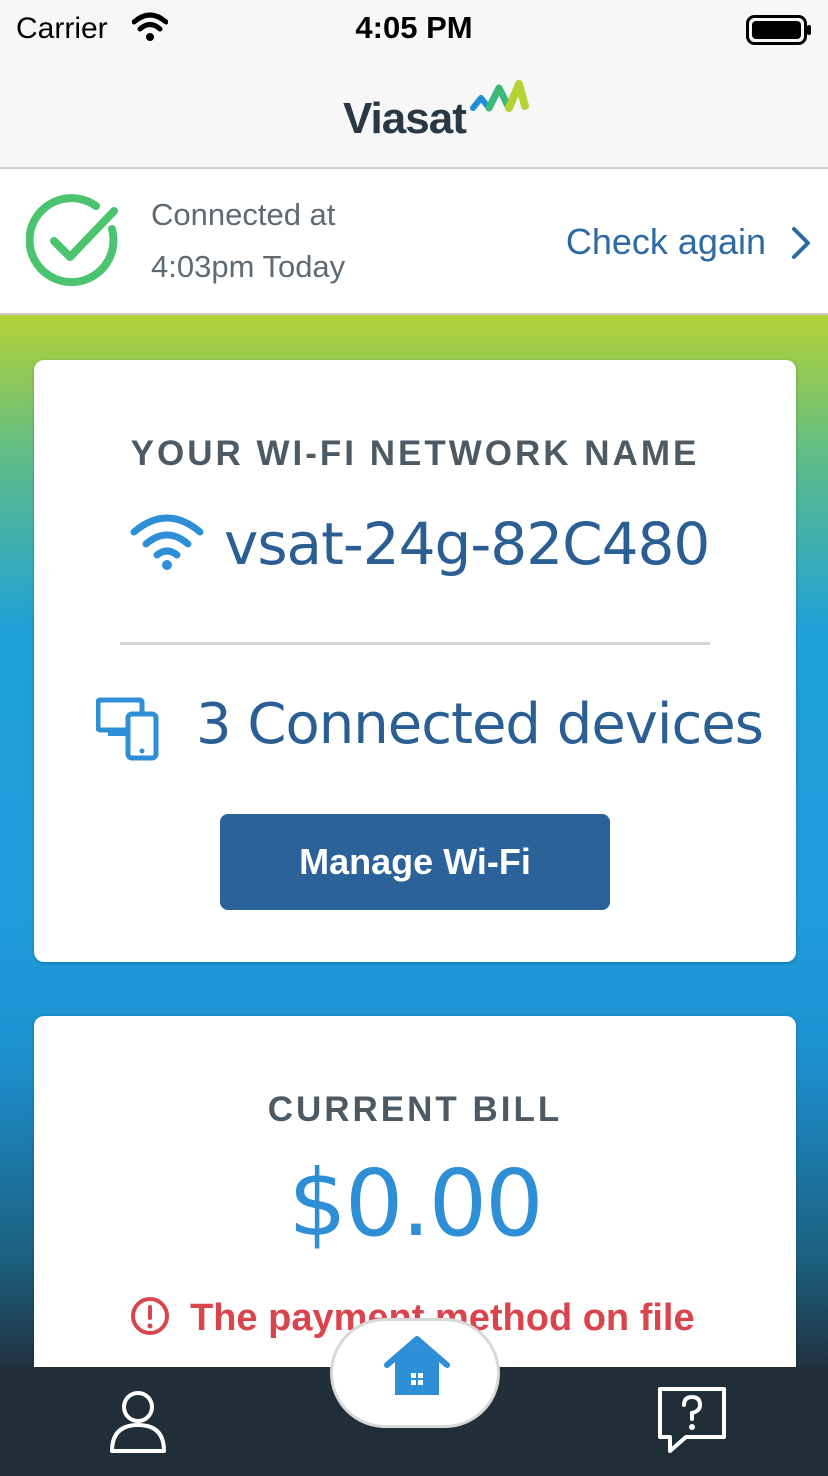 The image size is (828, 1476). What do you see at coordinates (415, 643) in the screenshot?
I see `card-divider` at bounding box center [415, 643].